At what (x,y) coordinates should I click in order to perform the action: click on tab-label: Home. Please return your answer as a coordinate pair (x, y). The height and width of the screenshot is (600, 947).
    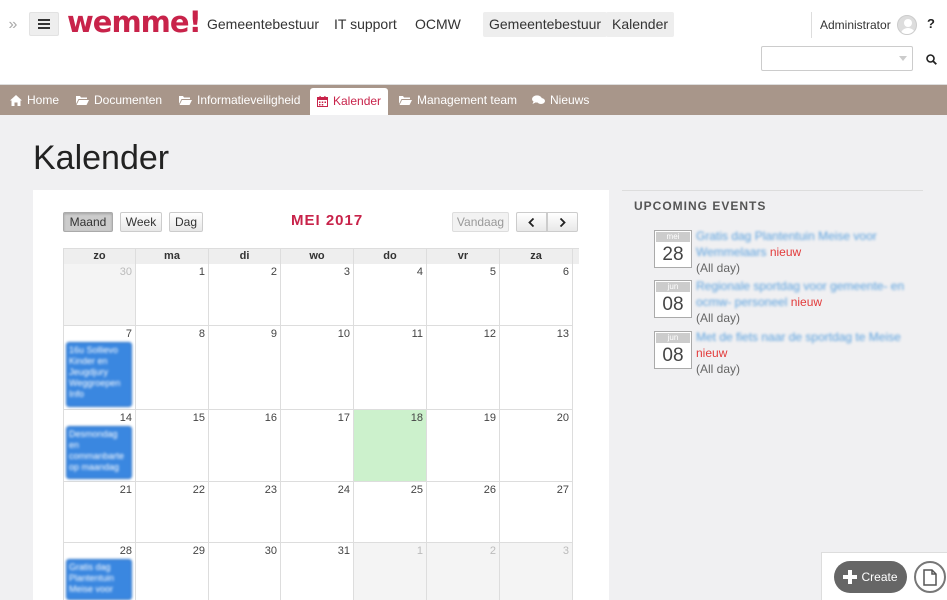
    Looking at the image, I should click on (43, 99).